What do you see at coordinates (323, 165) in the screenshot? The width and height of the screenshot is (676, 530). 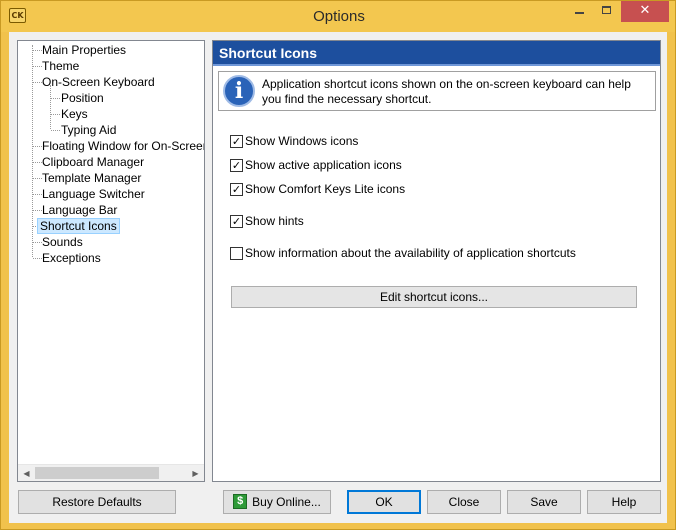 I see `checkbox-label: Show active application icons` at bounding box center [323, 165].